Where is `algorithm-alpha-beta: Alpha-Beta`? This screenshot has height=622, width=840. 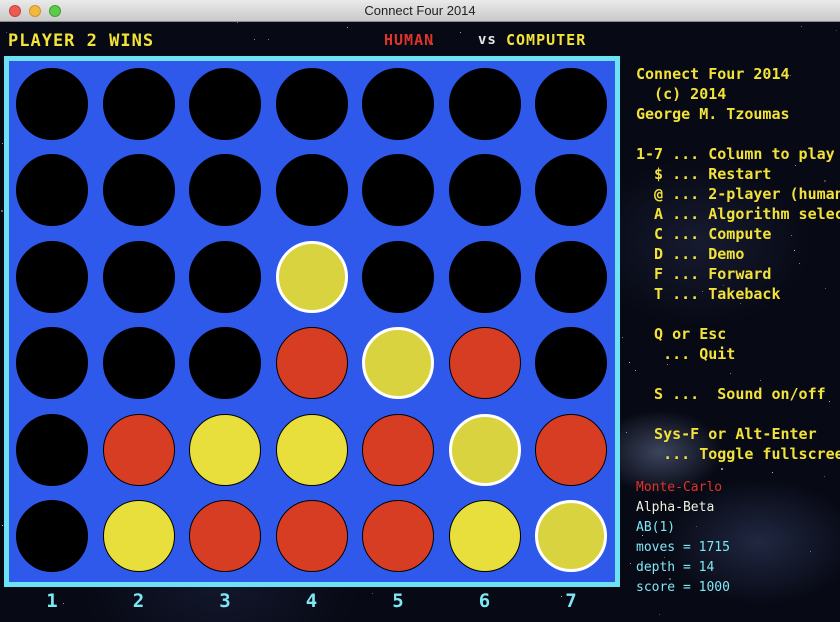
algorithm-alpha-beta: Alpha-Beta is located at coordinates (675, 507).